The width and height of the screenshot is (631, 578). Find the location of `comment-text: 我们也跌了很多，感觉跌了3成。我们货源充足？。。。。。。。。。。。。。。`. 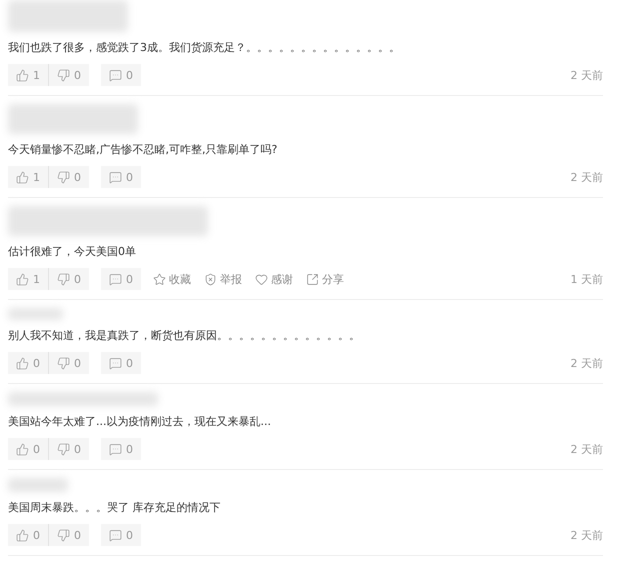

comment-text: 我们也跌了很多，感觉跌了3成。我们货源充足？。。。。。。。。。。。。。。 is located at coordinates (204, 48).